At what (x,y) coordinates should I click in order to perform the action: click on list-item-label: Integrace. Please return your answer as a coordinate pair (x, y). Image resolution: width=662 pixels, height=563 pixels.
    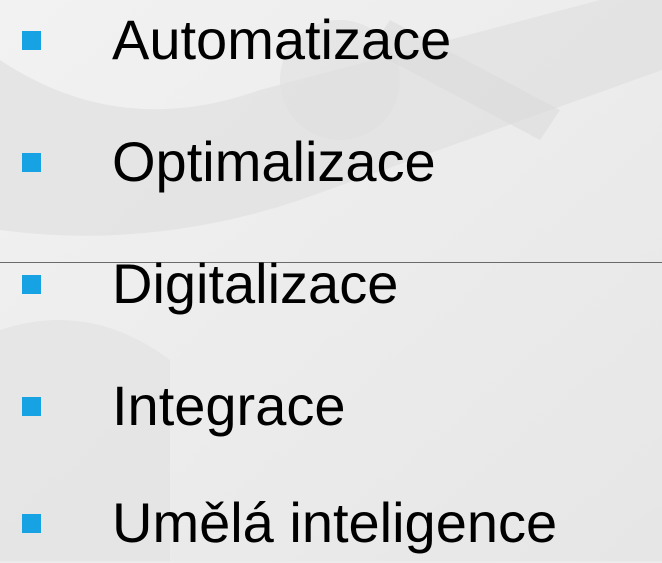
    Looking at the image, I should click on (229, 405).